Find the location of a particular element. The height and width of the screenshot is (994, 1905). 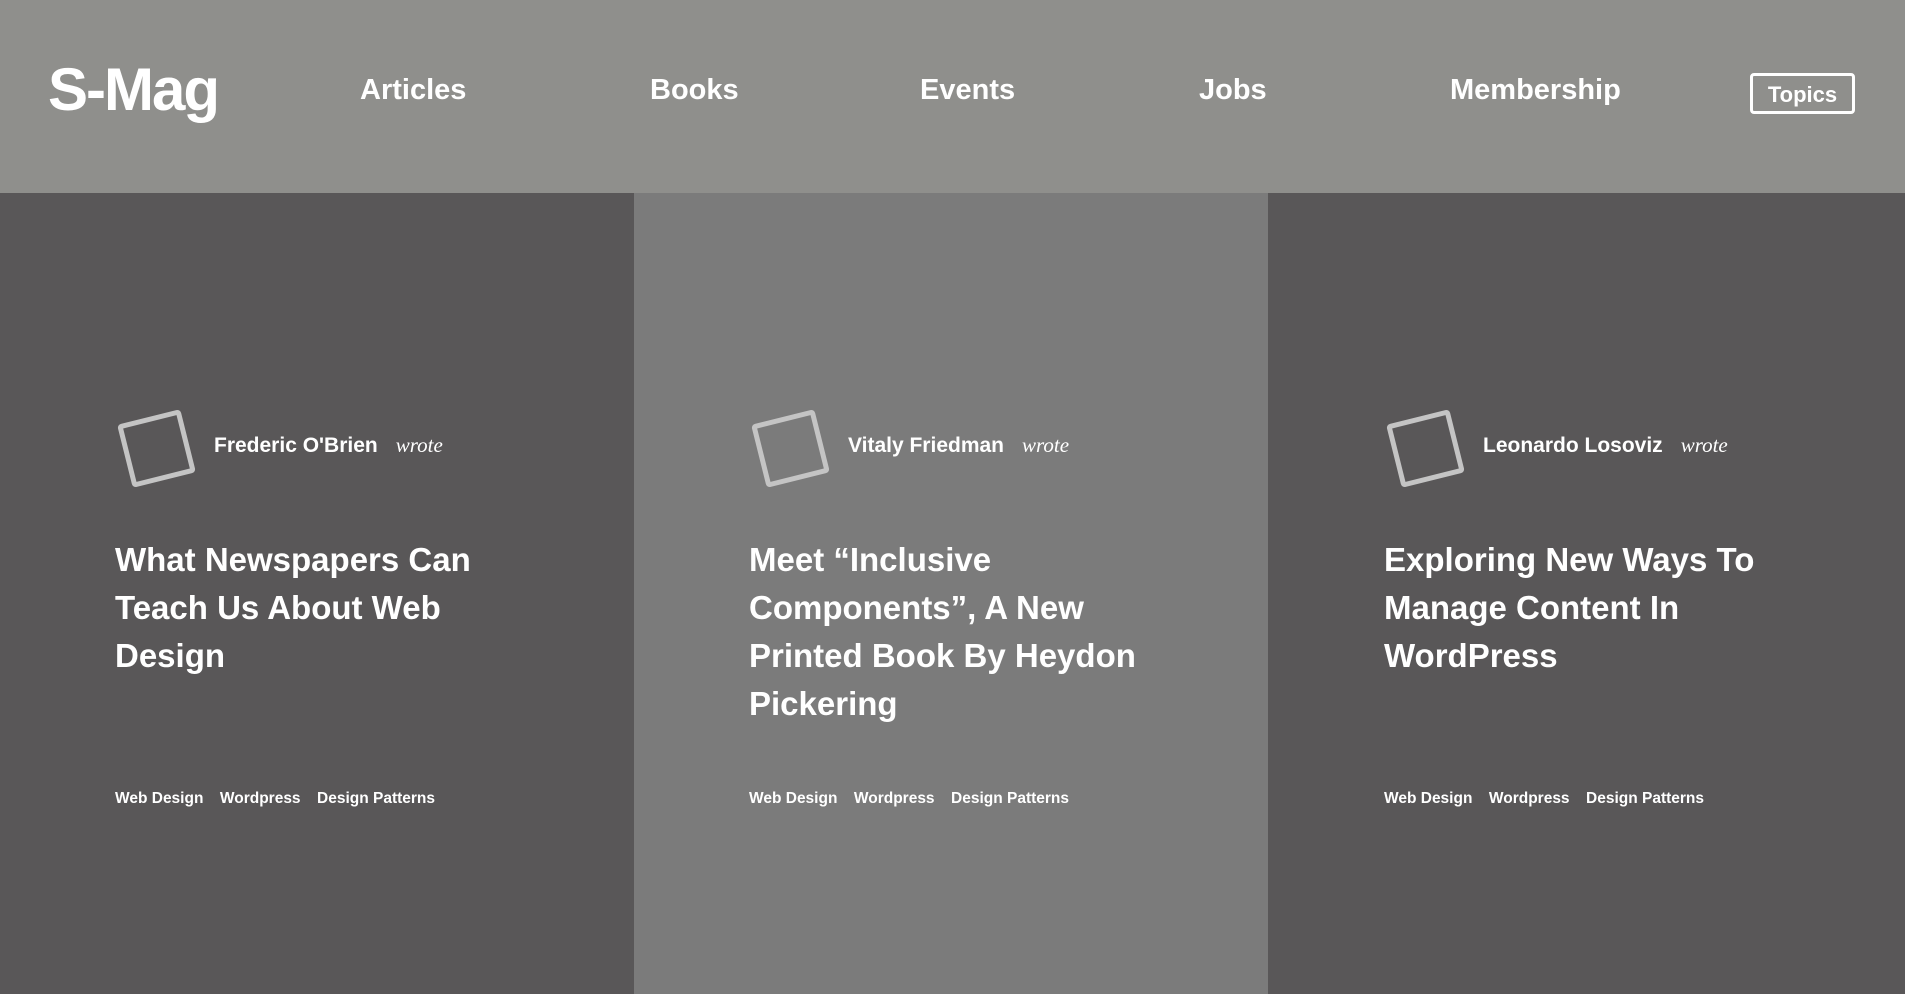

author-line: Vitaly Friedman wrote is located at coordinates (958, 445).